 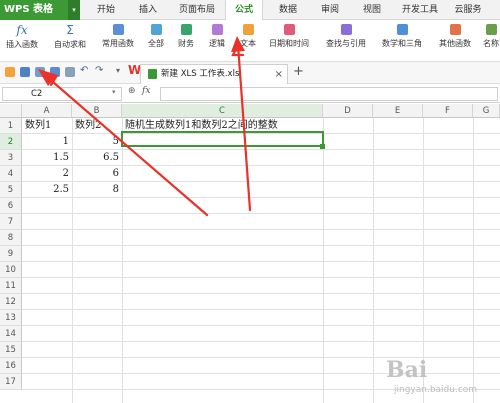 What do you see at coordinates (407, 370) in the screenshot?
I see `watermark-logo: Bai` at bounding box center [407, 370].